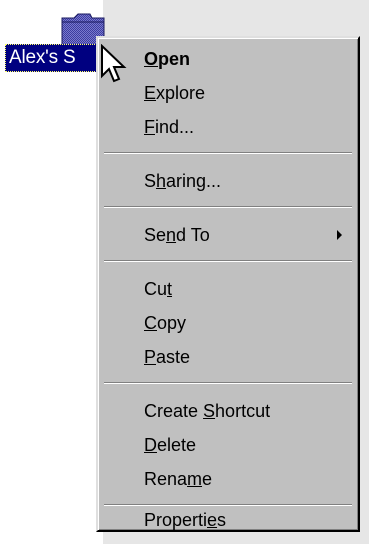  Describe the element at coordinates (150, 357) in the screenshot. I see `menu-item-paste-mnemonic: P` at that location.